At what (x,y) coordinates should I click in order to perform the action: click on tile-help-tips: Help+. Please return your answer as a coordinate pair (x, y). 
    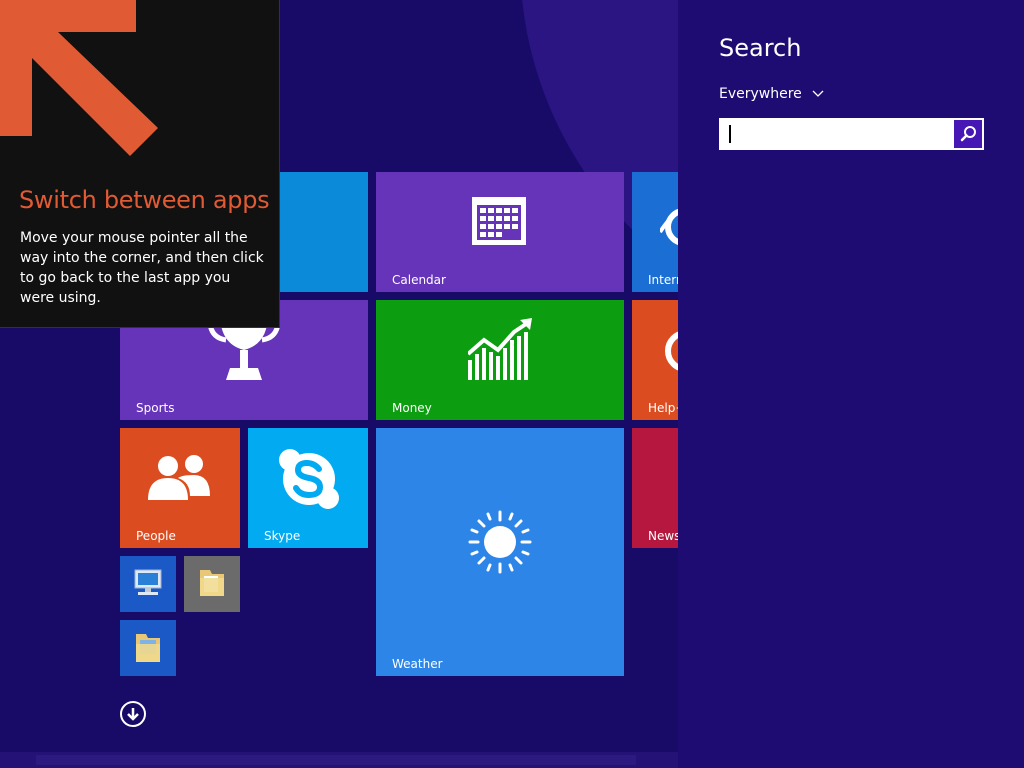
    Looking at the image, I should click on (655, 360).